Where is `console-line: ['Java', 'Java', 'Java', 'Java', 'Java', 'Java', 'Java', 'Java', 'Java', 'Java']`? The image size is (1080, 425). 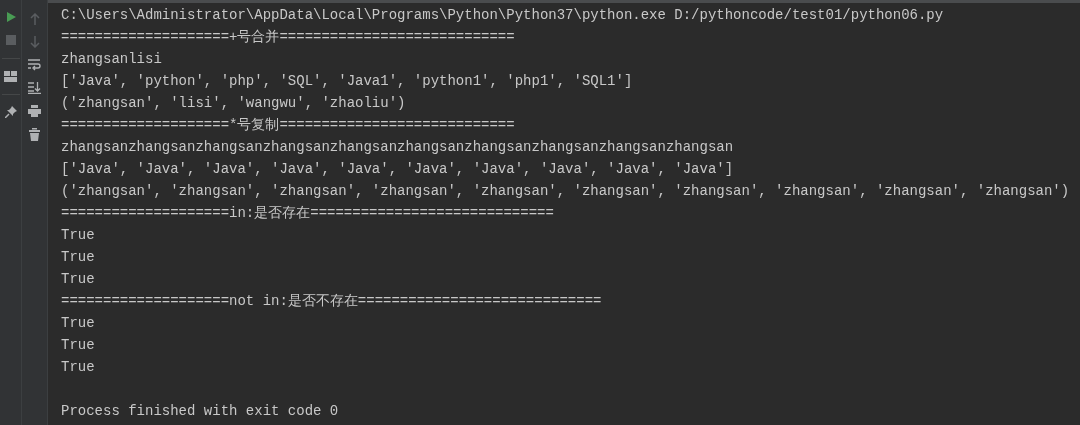
console-line: ['Java', 'Java', 'Java', 'Java', 'Java', 'Java', 'Java', 'Java', 'Java', 'Java'] is located at coordinates (398, 169).